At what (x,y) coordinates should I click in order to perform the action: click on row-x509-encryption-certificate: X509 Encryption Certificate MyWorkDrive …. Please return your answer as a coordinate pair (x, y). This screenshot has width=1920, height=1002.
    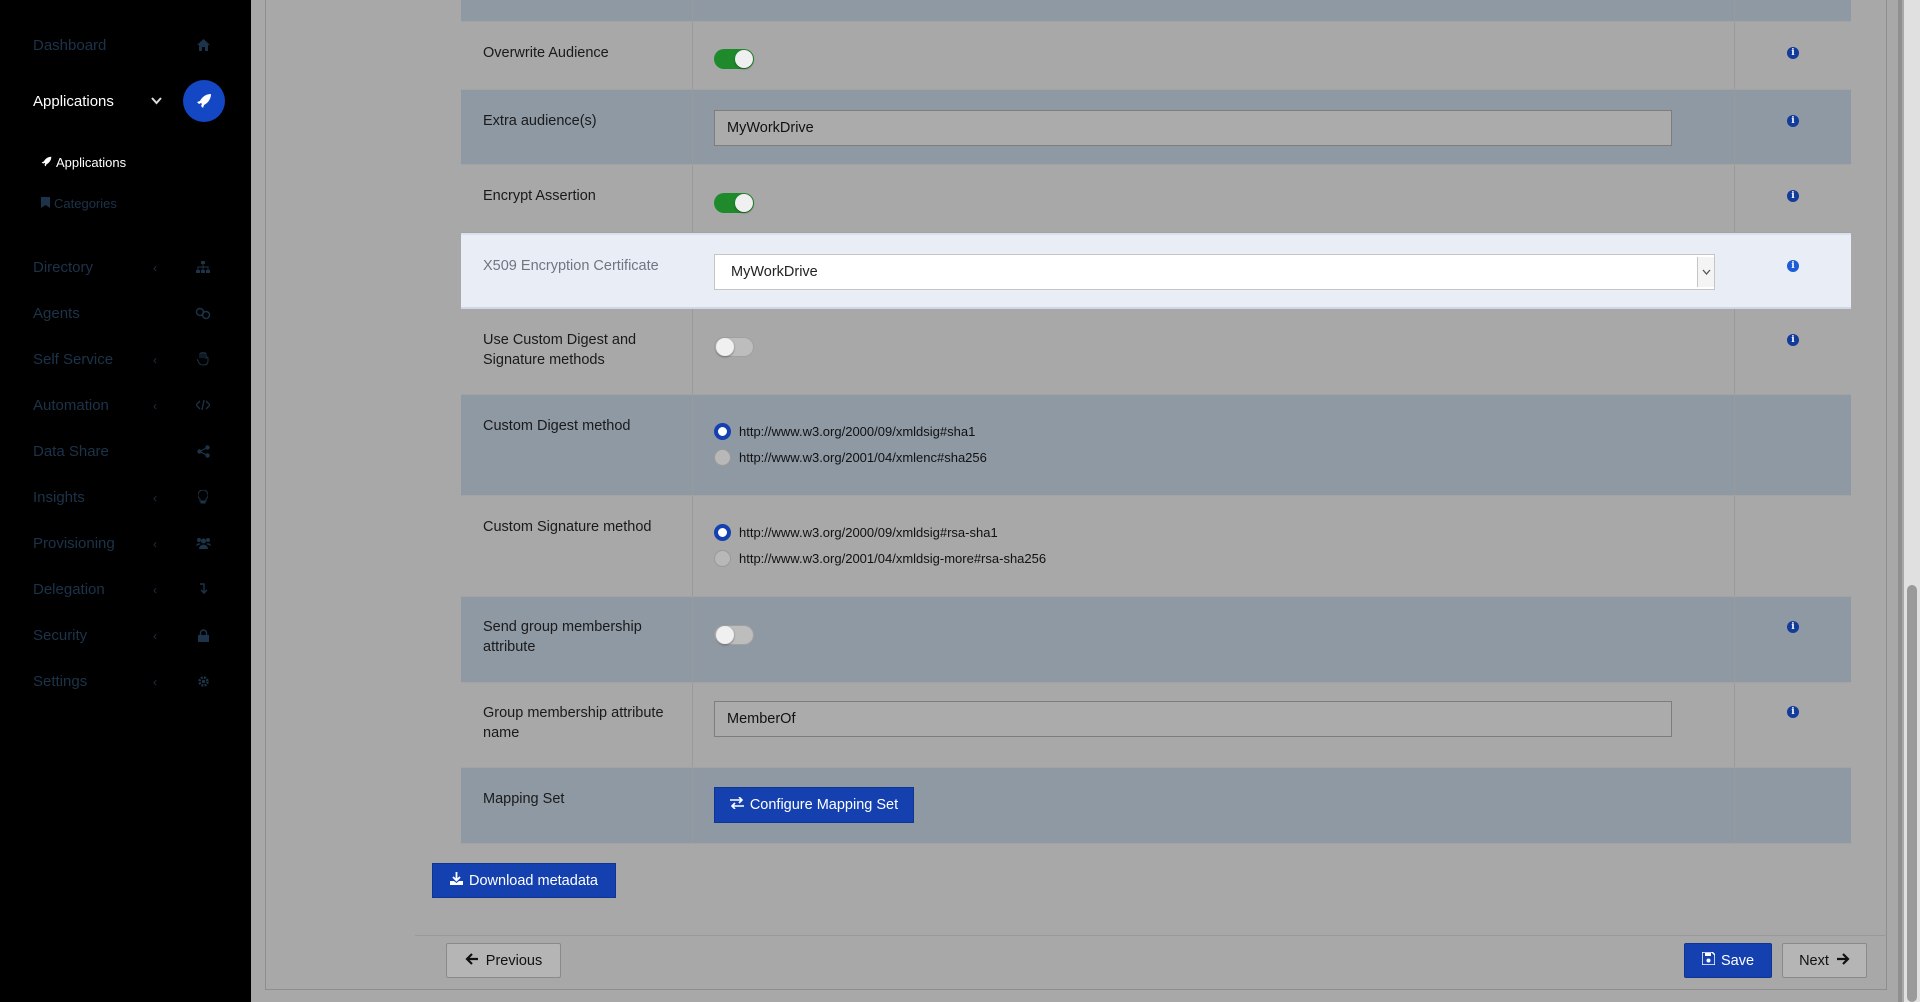
    Looking at the image, I should click on (1156, 271).